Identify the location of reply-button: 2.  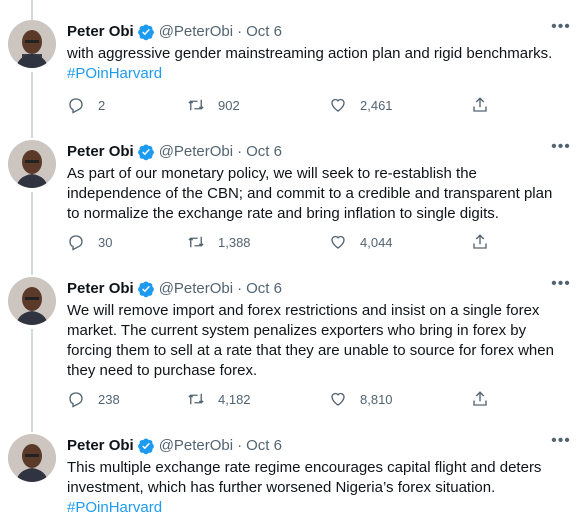
(86, 105).